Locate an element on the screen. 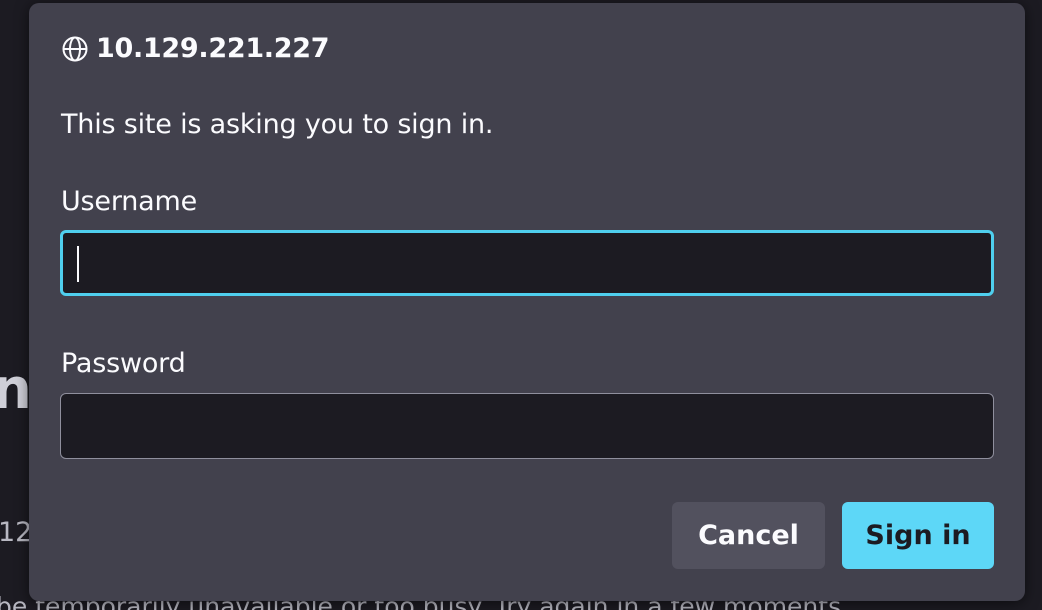 The image size is (1042, 610). sign-in-message: This site is asking you to sign in. is located at coordinates (277, 124).